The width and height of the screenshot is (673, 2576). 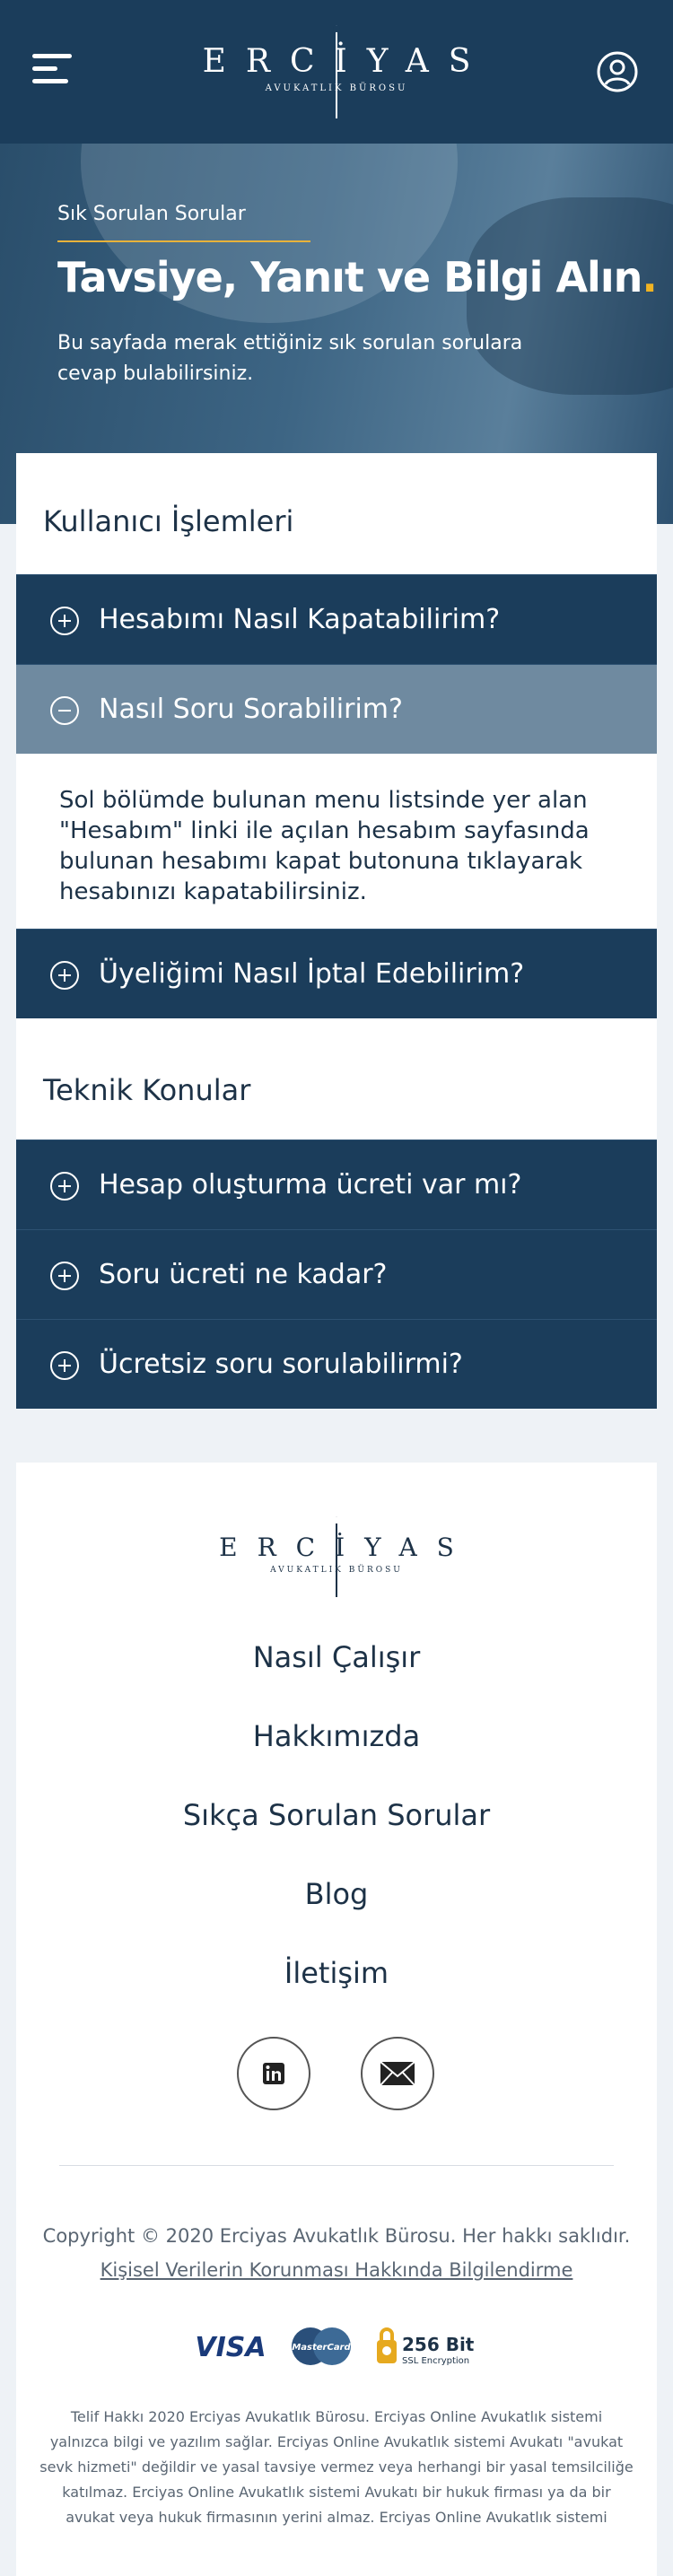 What do you see at coordinates (151, 214) in the screenshot?
I see `hero-kicker: Sık Sorulan Sorular` at bounding box center [151, 214].